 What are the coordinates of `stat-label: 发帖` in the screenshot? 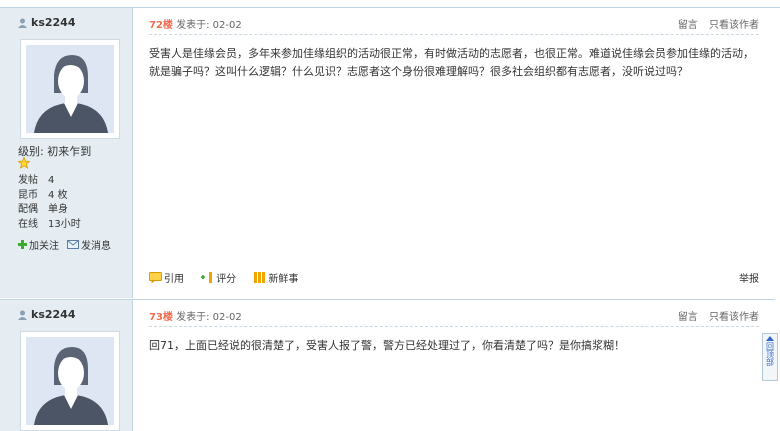 It's located at (28, 180).